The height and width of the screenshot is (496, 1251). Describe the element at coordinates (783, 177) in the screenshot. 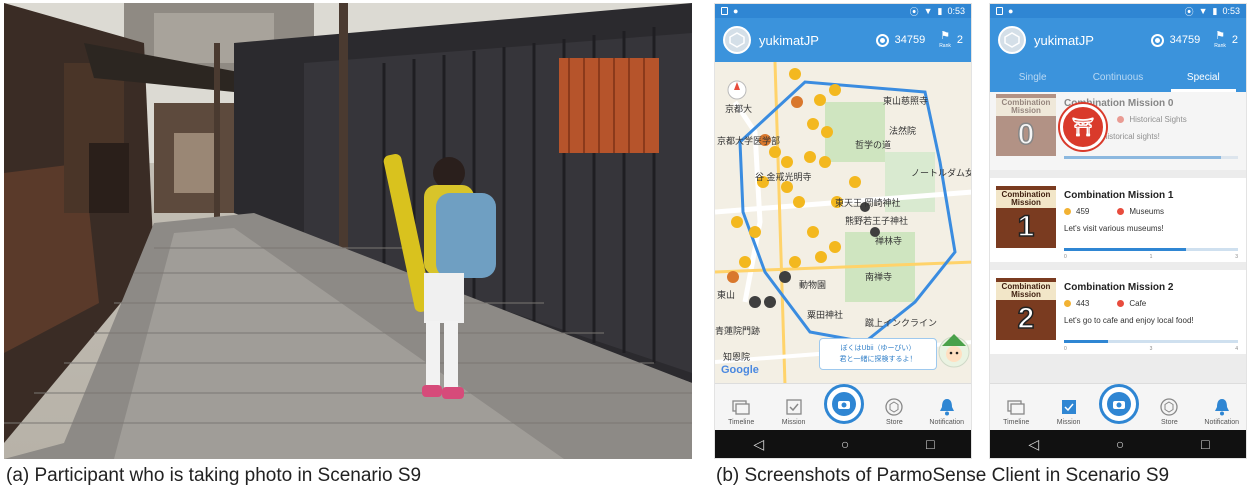

I see `map-label: 谷 金戒光明寺` at that location.